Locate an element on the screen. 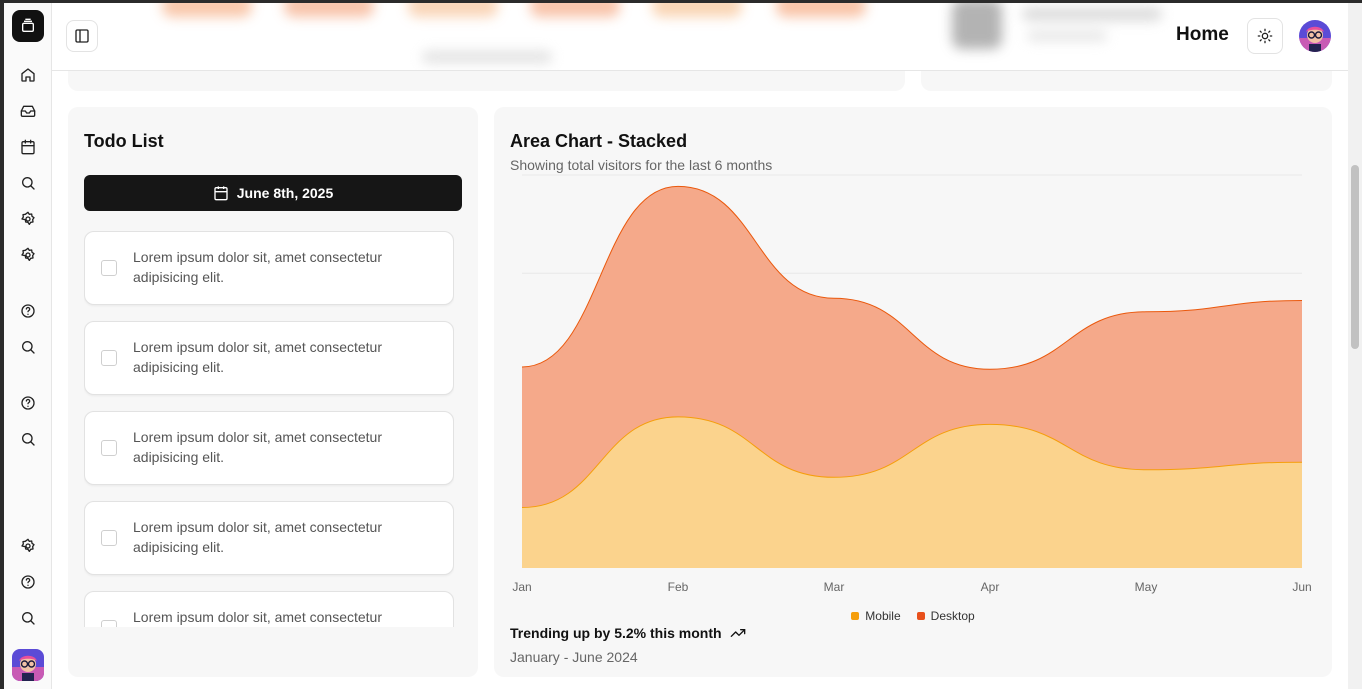  sidebar is located at coordinates (28, 346).